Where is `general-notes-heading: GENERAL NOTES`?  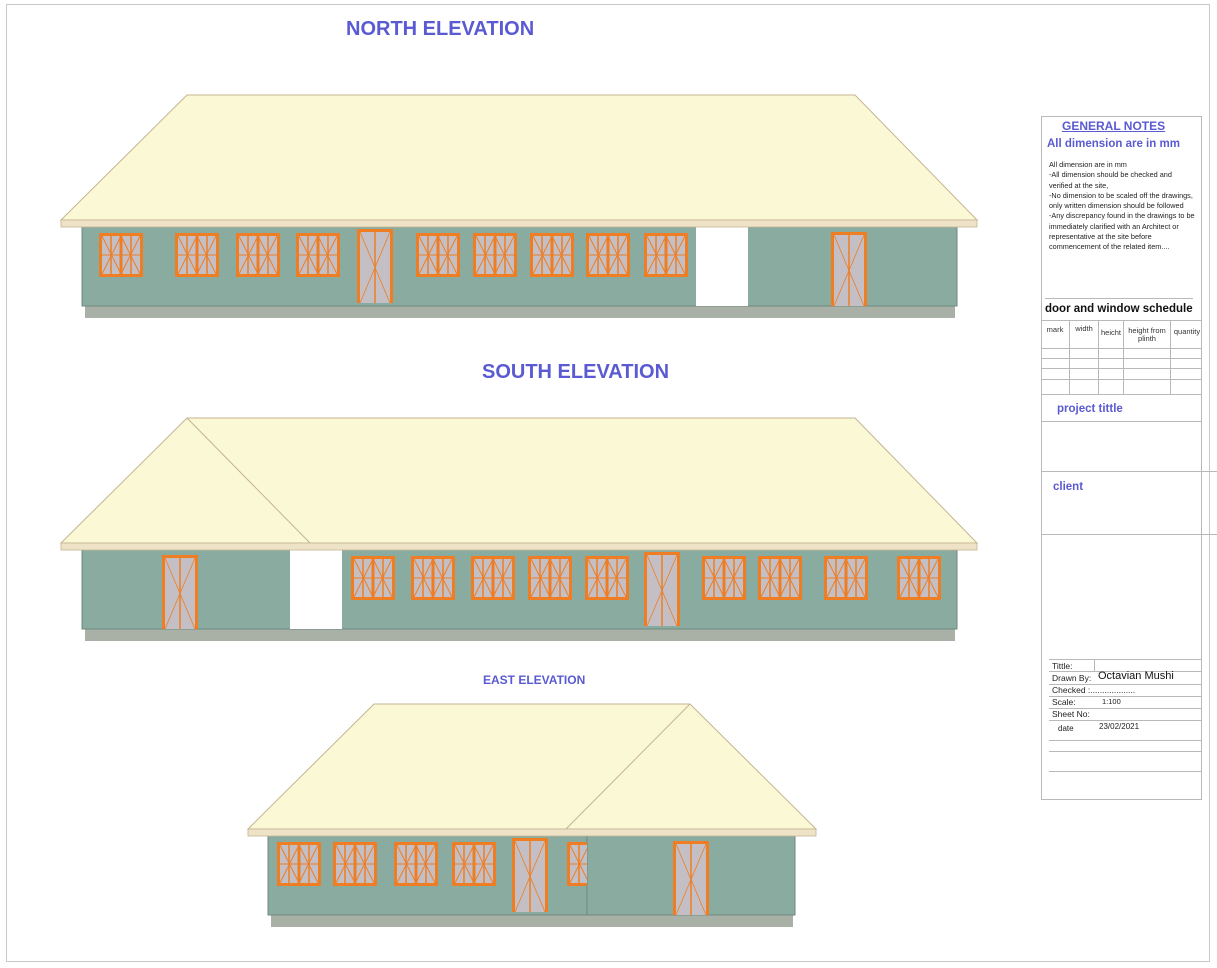 general-notes-heading: GENERAL NOTES is located at coordinates (1114, 126).